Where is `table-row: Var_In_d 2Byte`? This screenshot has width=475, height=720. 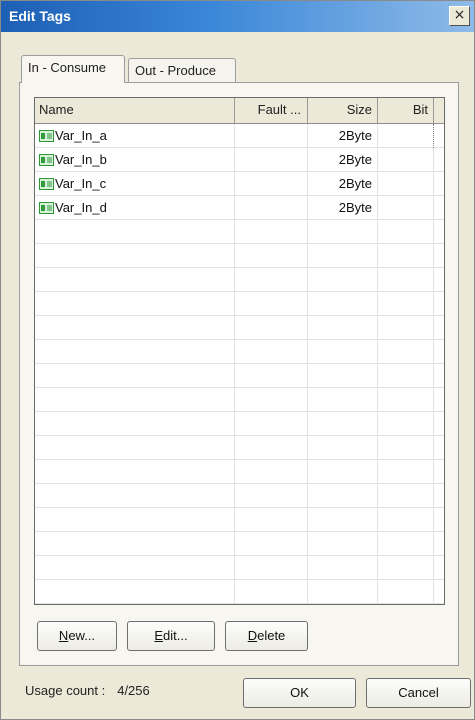
table-row: Var_In_d 2Byte is located at coordinates (239, 208).